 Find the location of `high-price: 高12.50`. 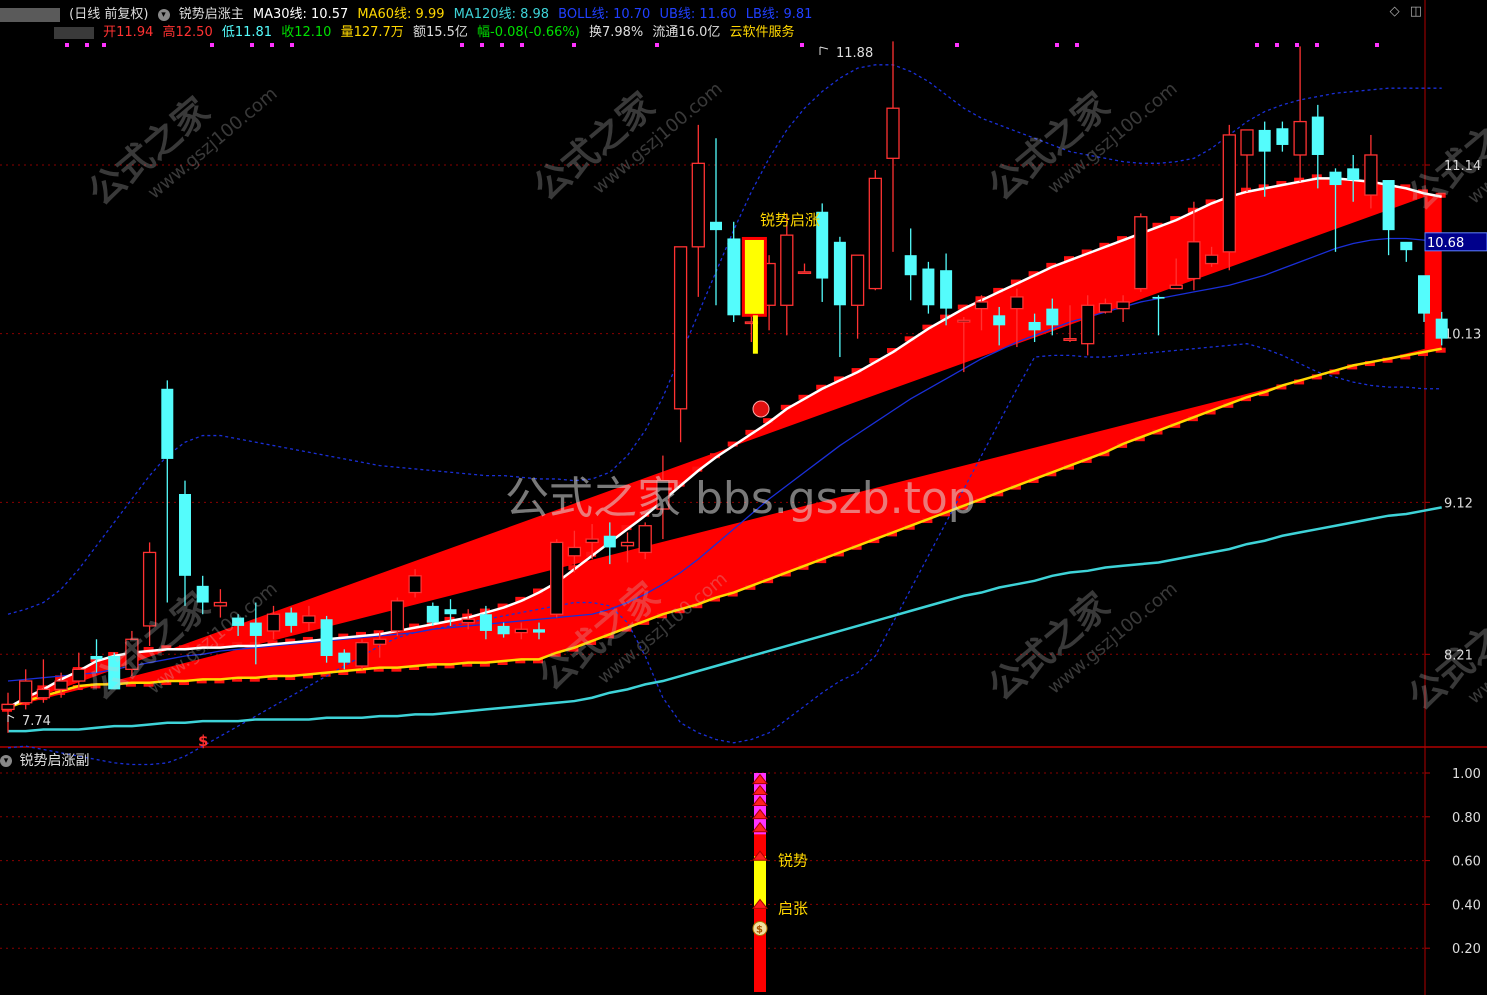

high-price: 高12.50 is located at coordinates (187, 32).